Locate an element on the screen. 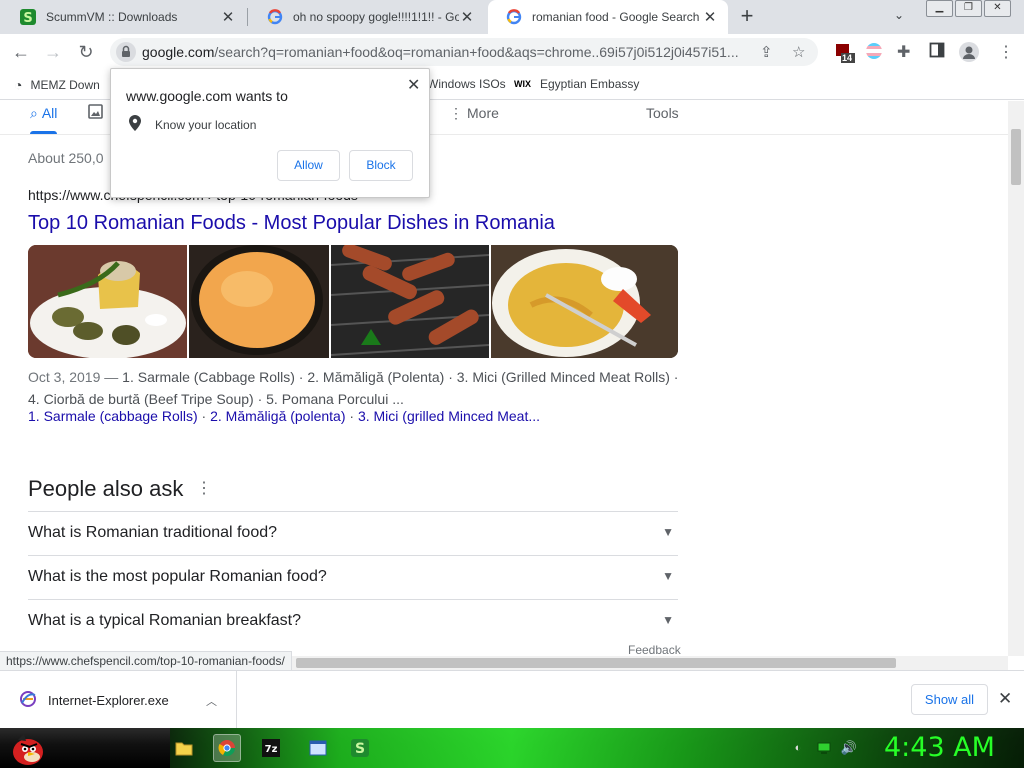 This screenshot has width=1024, height=768. paa-question-text: What is a typical Romanian breakfast? is located at coordinates (165, 620).